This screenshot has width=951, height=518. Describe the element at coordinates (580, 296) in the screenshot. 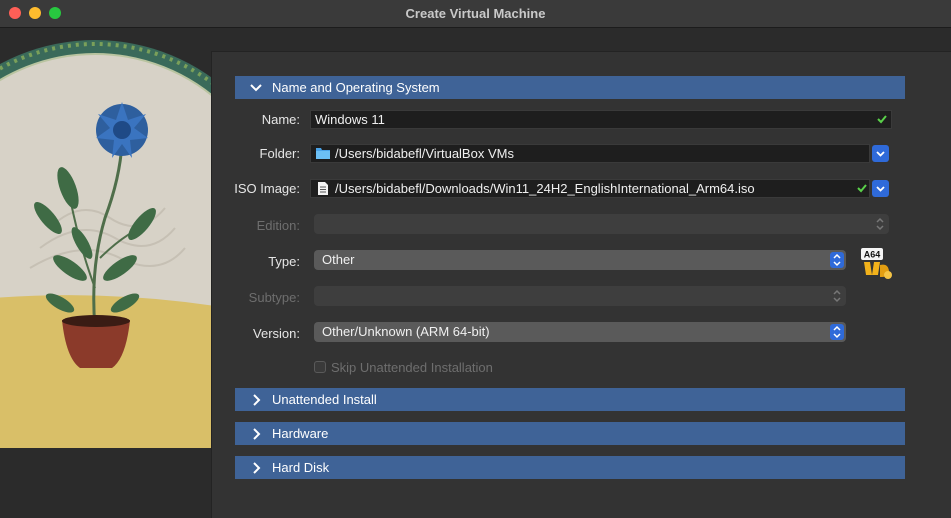

I see `subtype-select` at that location.